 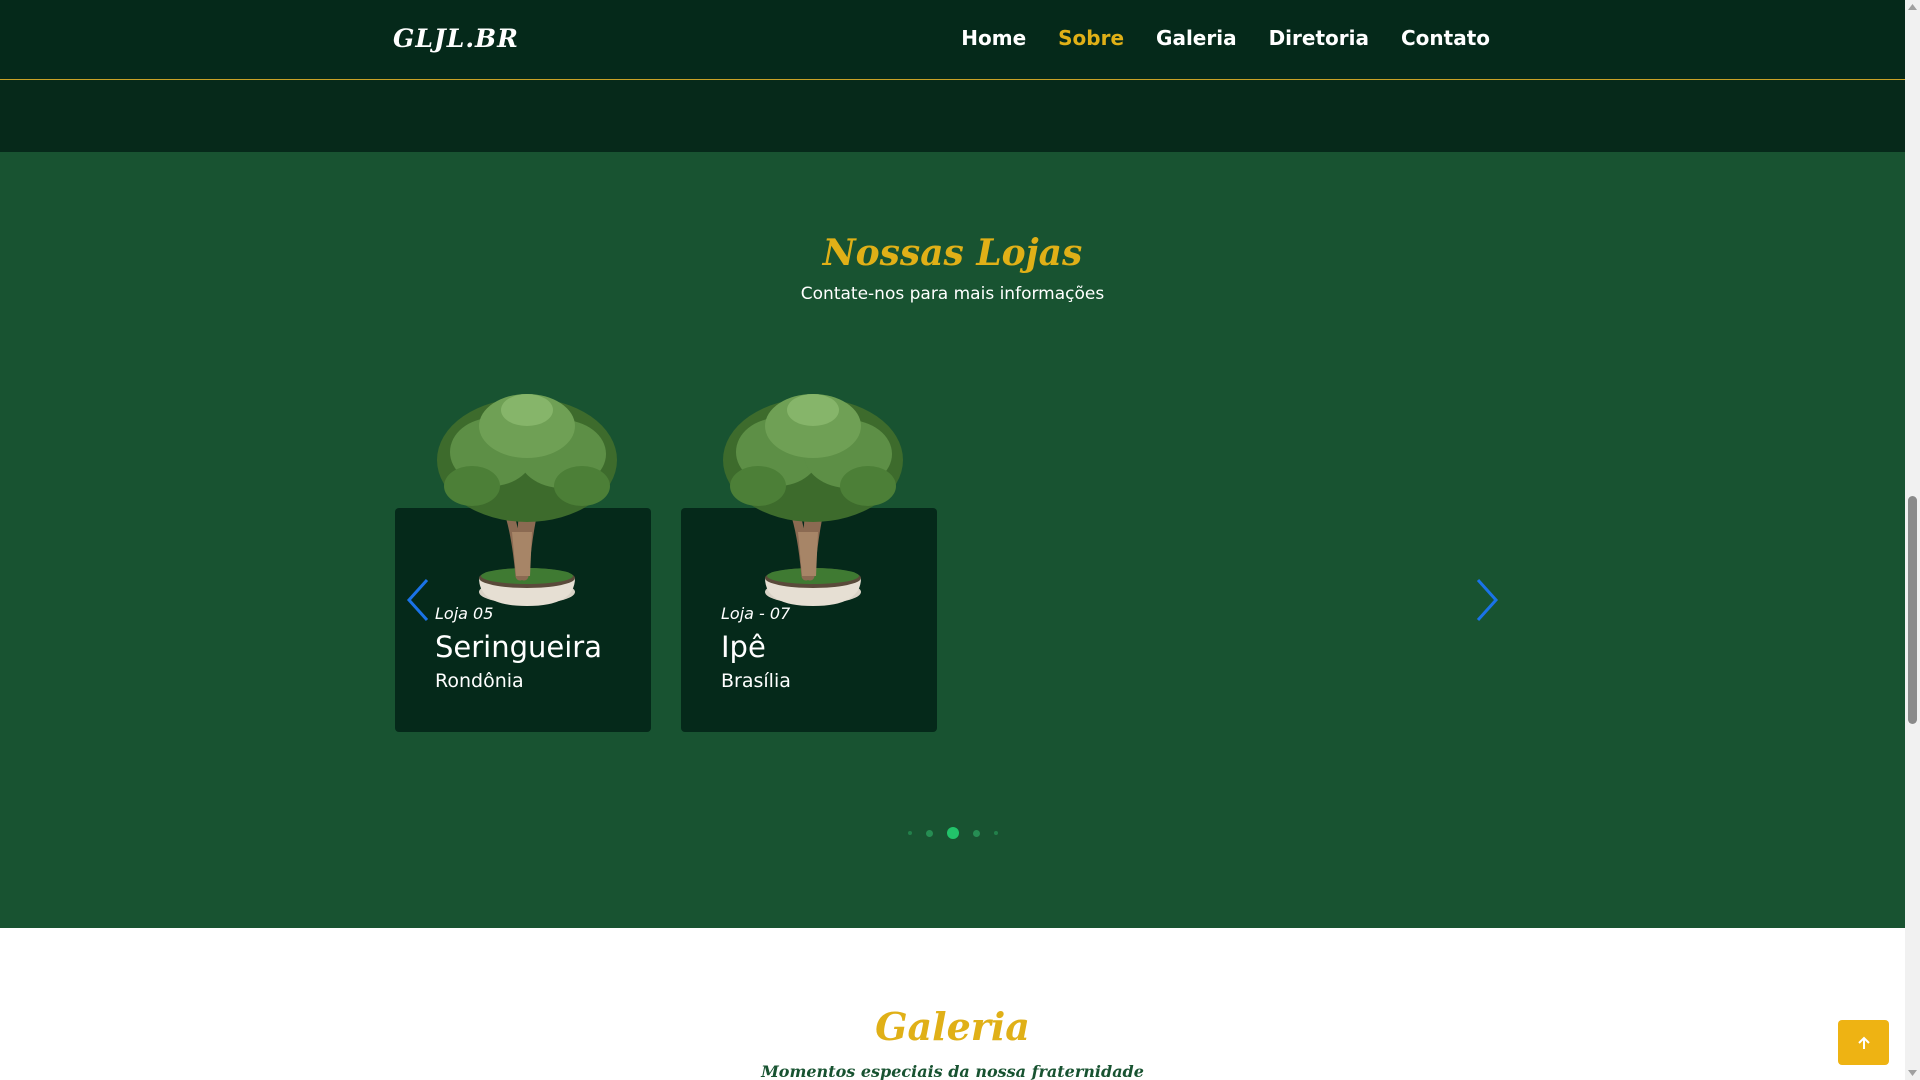 I want to click on carousel-pagination, so click(x=952, y=833).